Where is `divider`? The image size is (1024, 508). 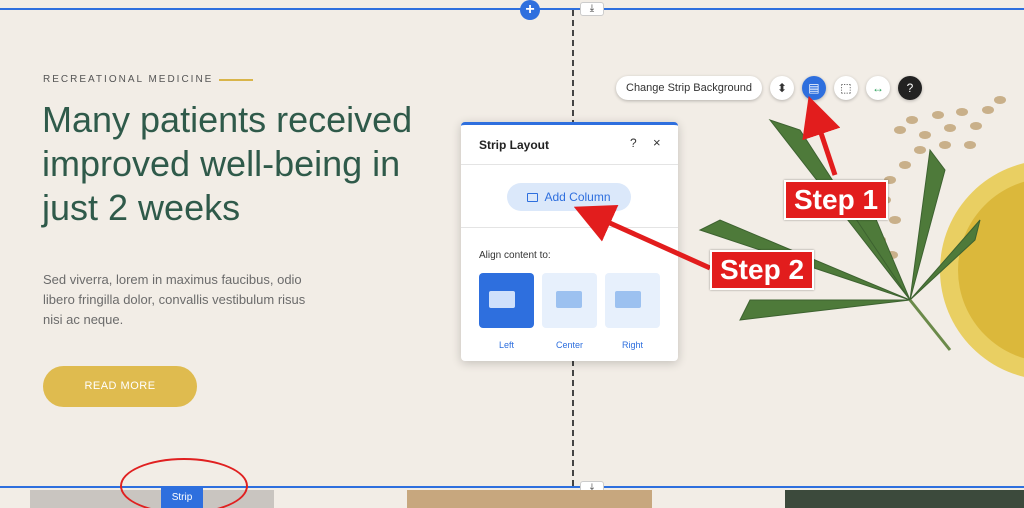
divider is located at coordinates (569, 227).